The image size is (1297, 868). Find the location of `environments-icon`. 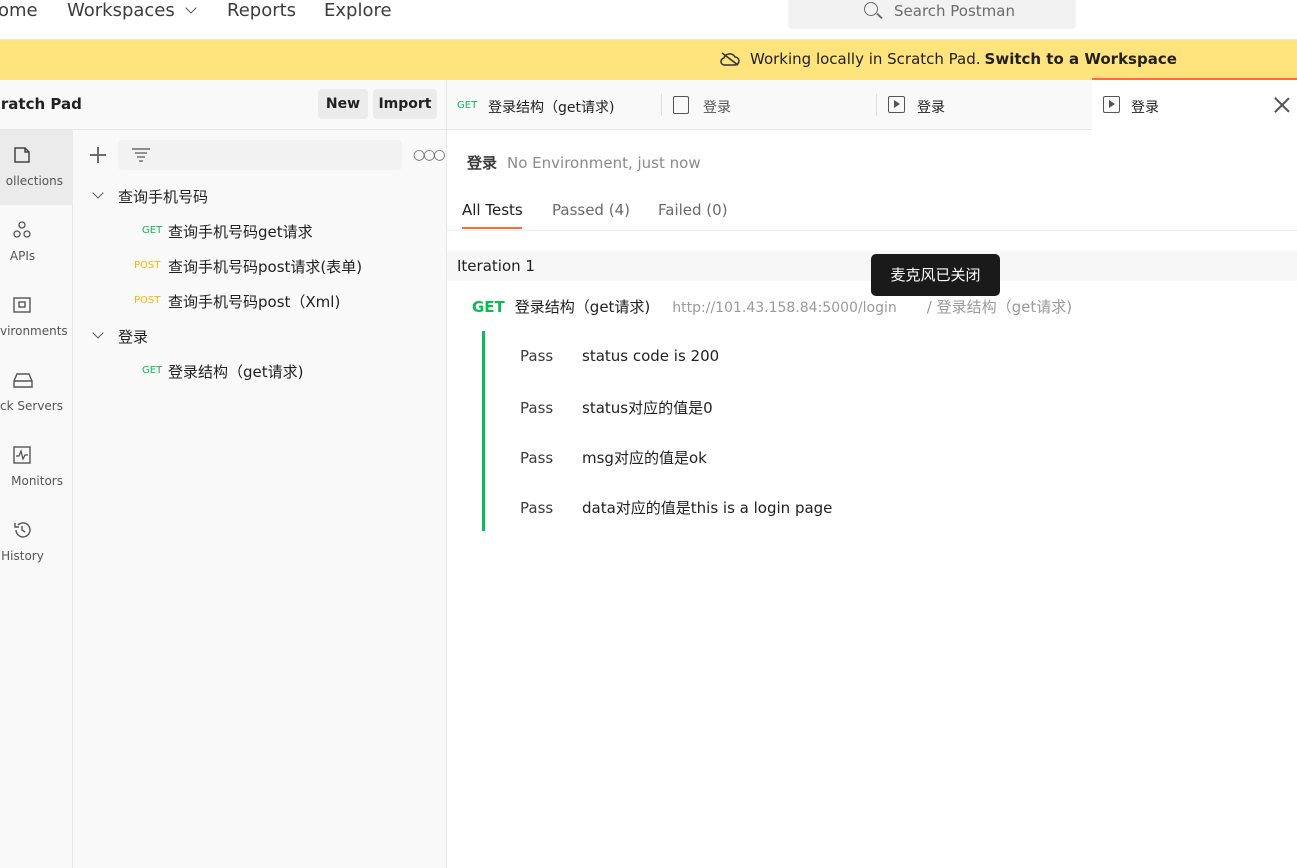

environments-icon is located at coordinates (22, 305).